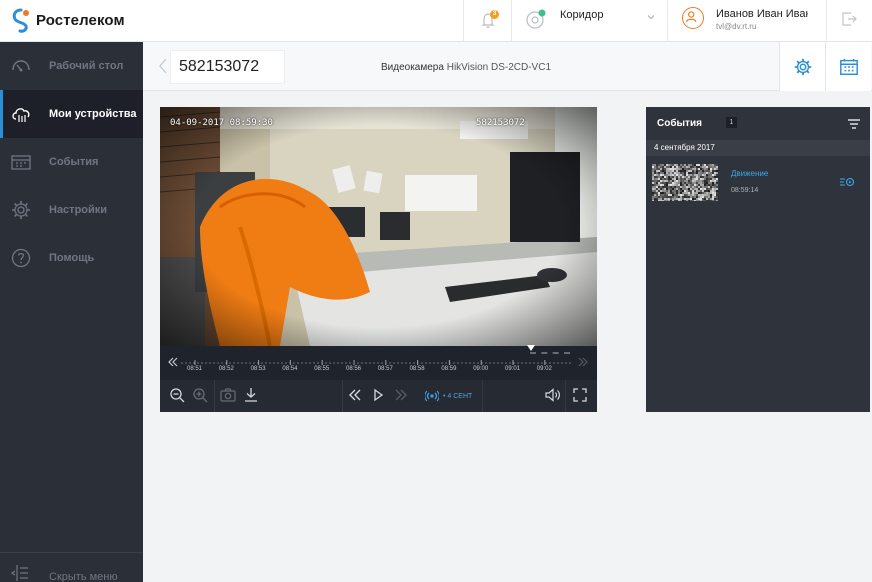  I want to click on chevron-down-icon, so click(651, 17).